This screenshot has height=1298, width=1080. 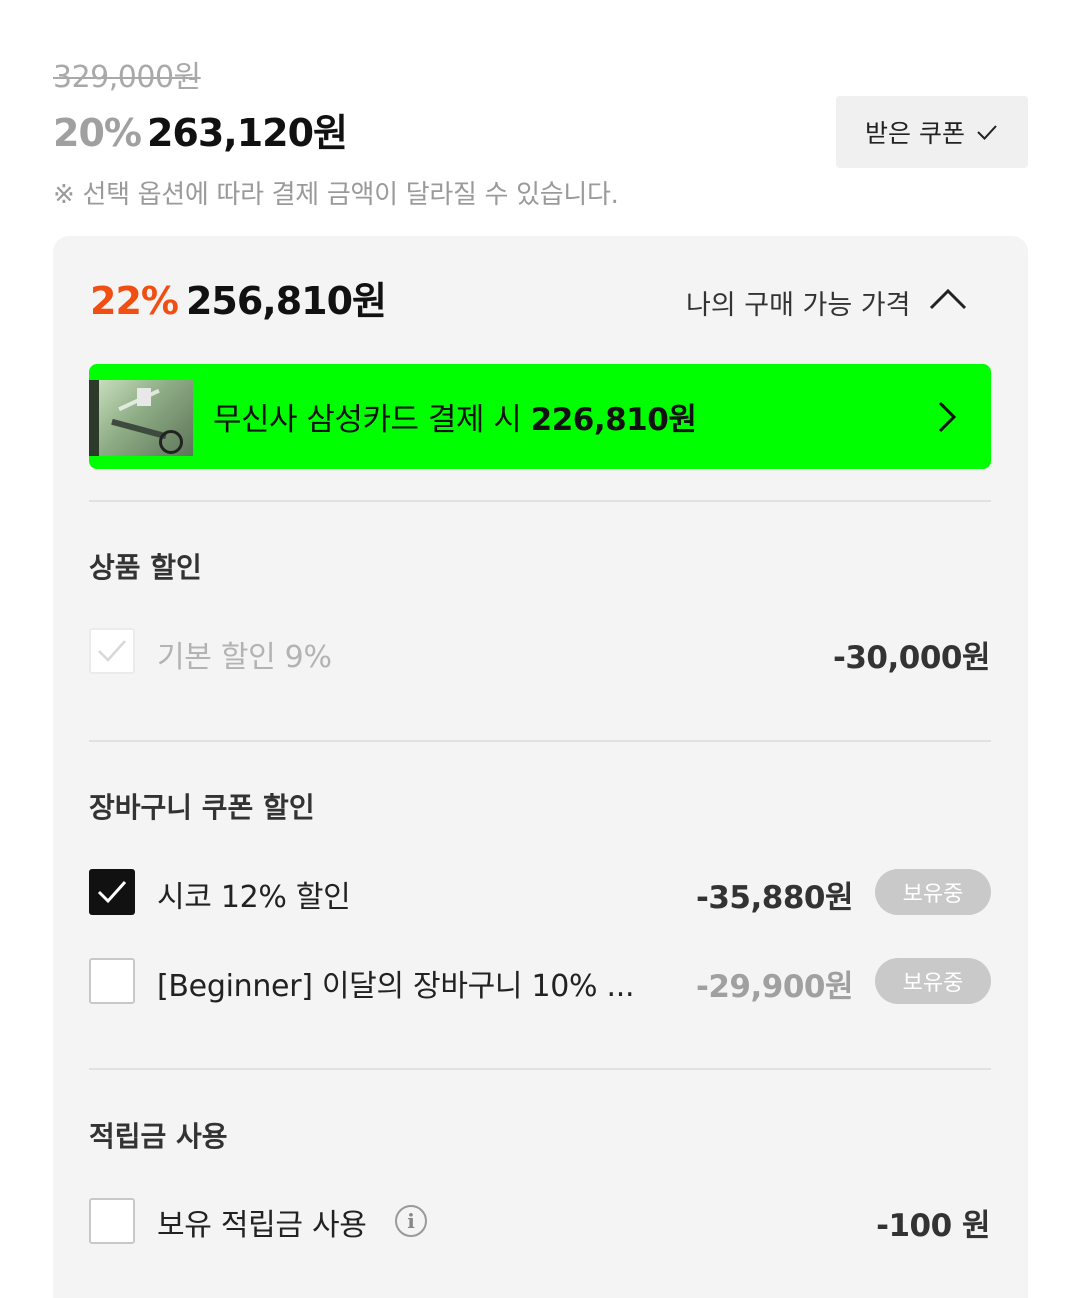 What do you see at coordinates (127, 77) in the screenshot?
I see `original-price: 329,000원` at bounding box center [127, 77].